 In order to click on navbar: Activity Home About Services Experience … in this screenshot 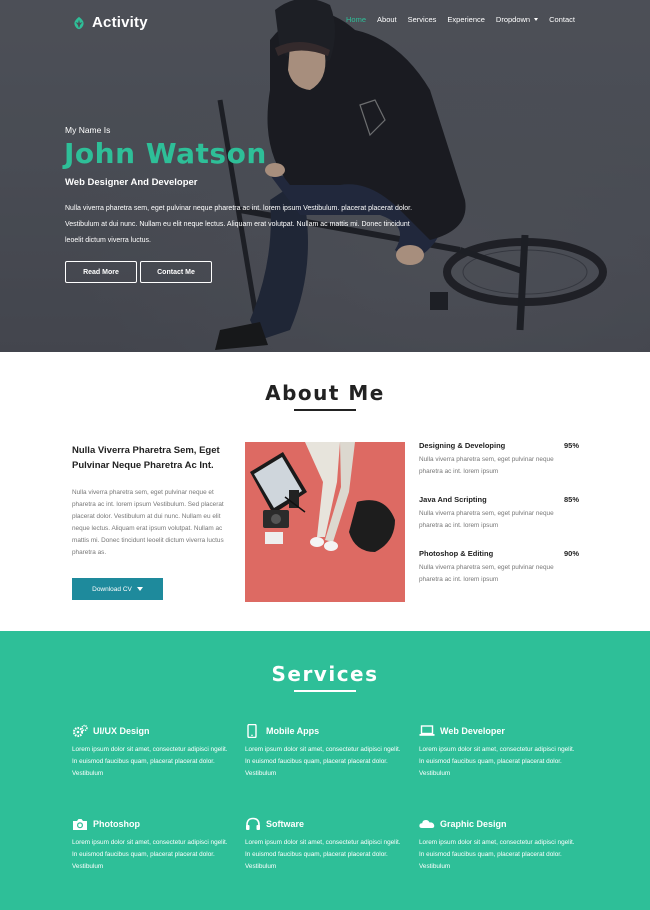, I will do `click(325, 22)`.